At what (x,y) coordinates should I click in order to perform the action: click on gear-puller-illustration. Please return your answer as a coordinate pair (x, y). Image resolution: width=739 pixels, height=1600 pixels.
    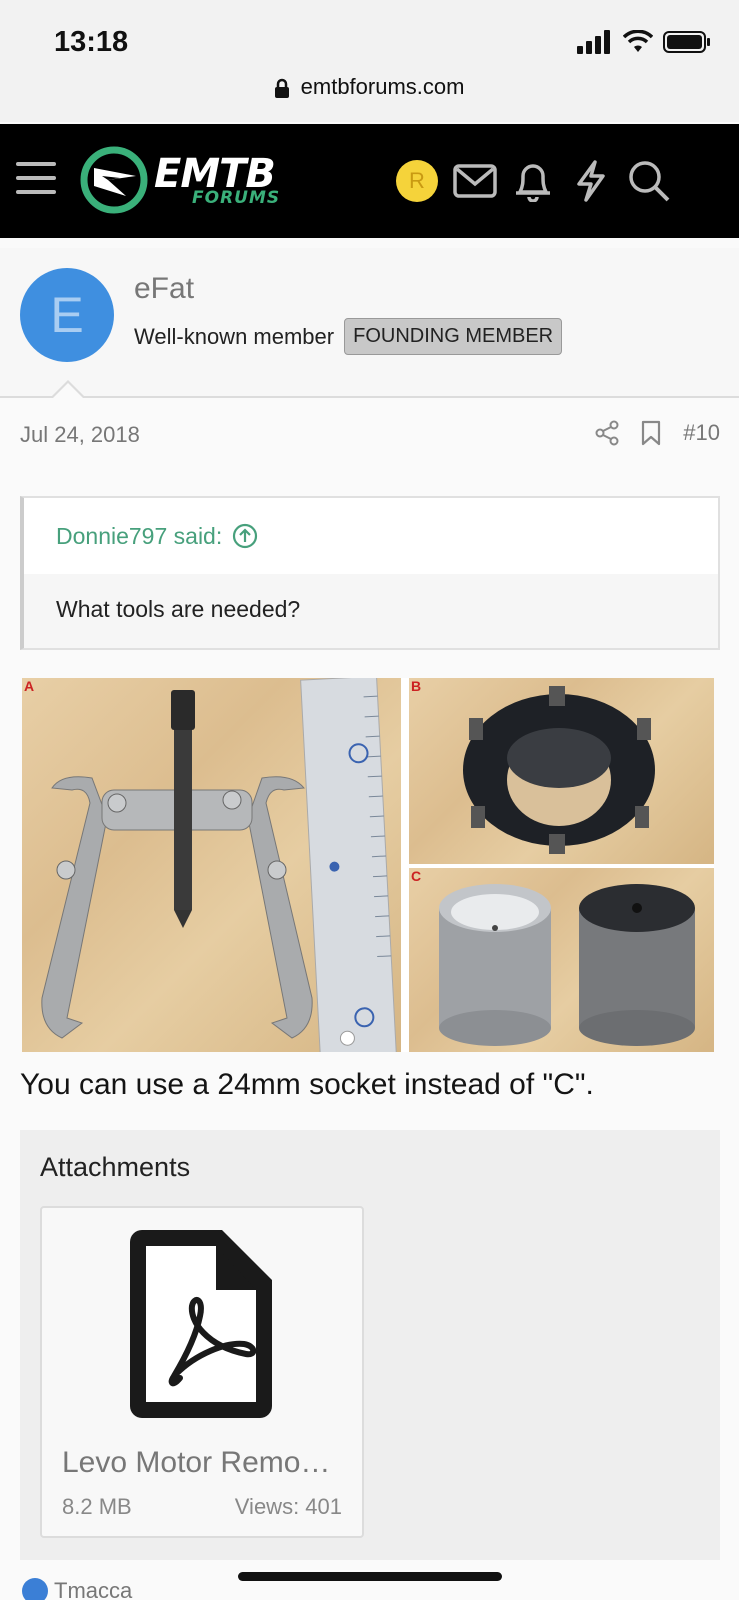
    Looking at the image, I should click on (219, 865).